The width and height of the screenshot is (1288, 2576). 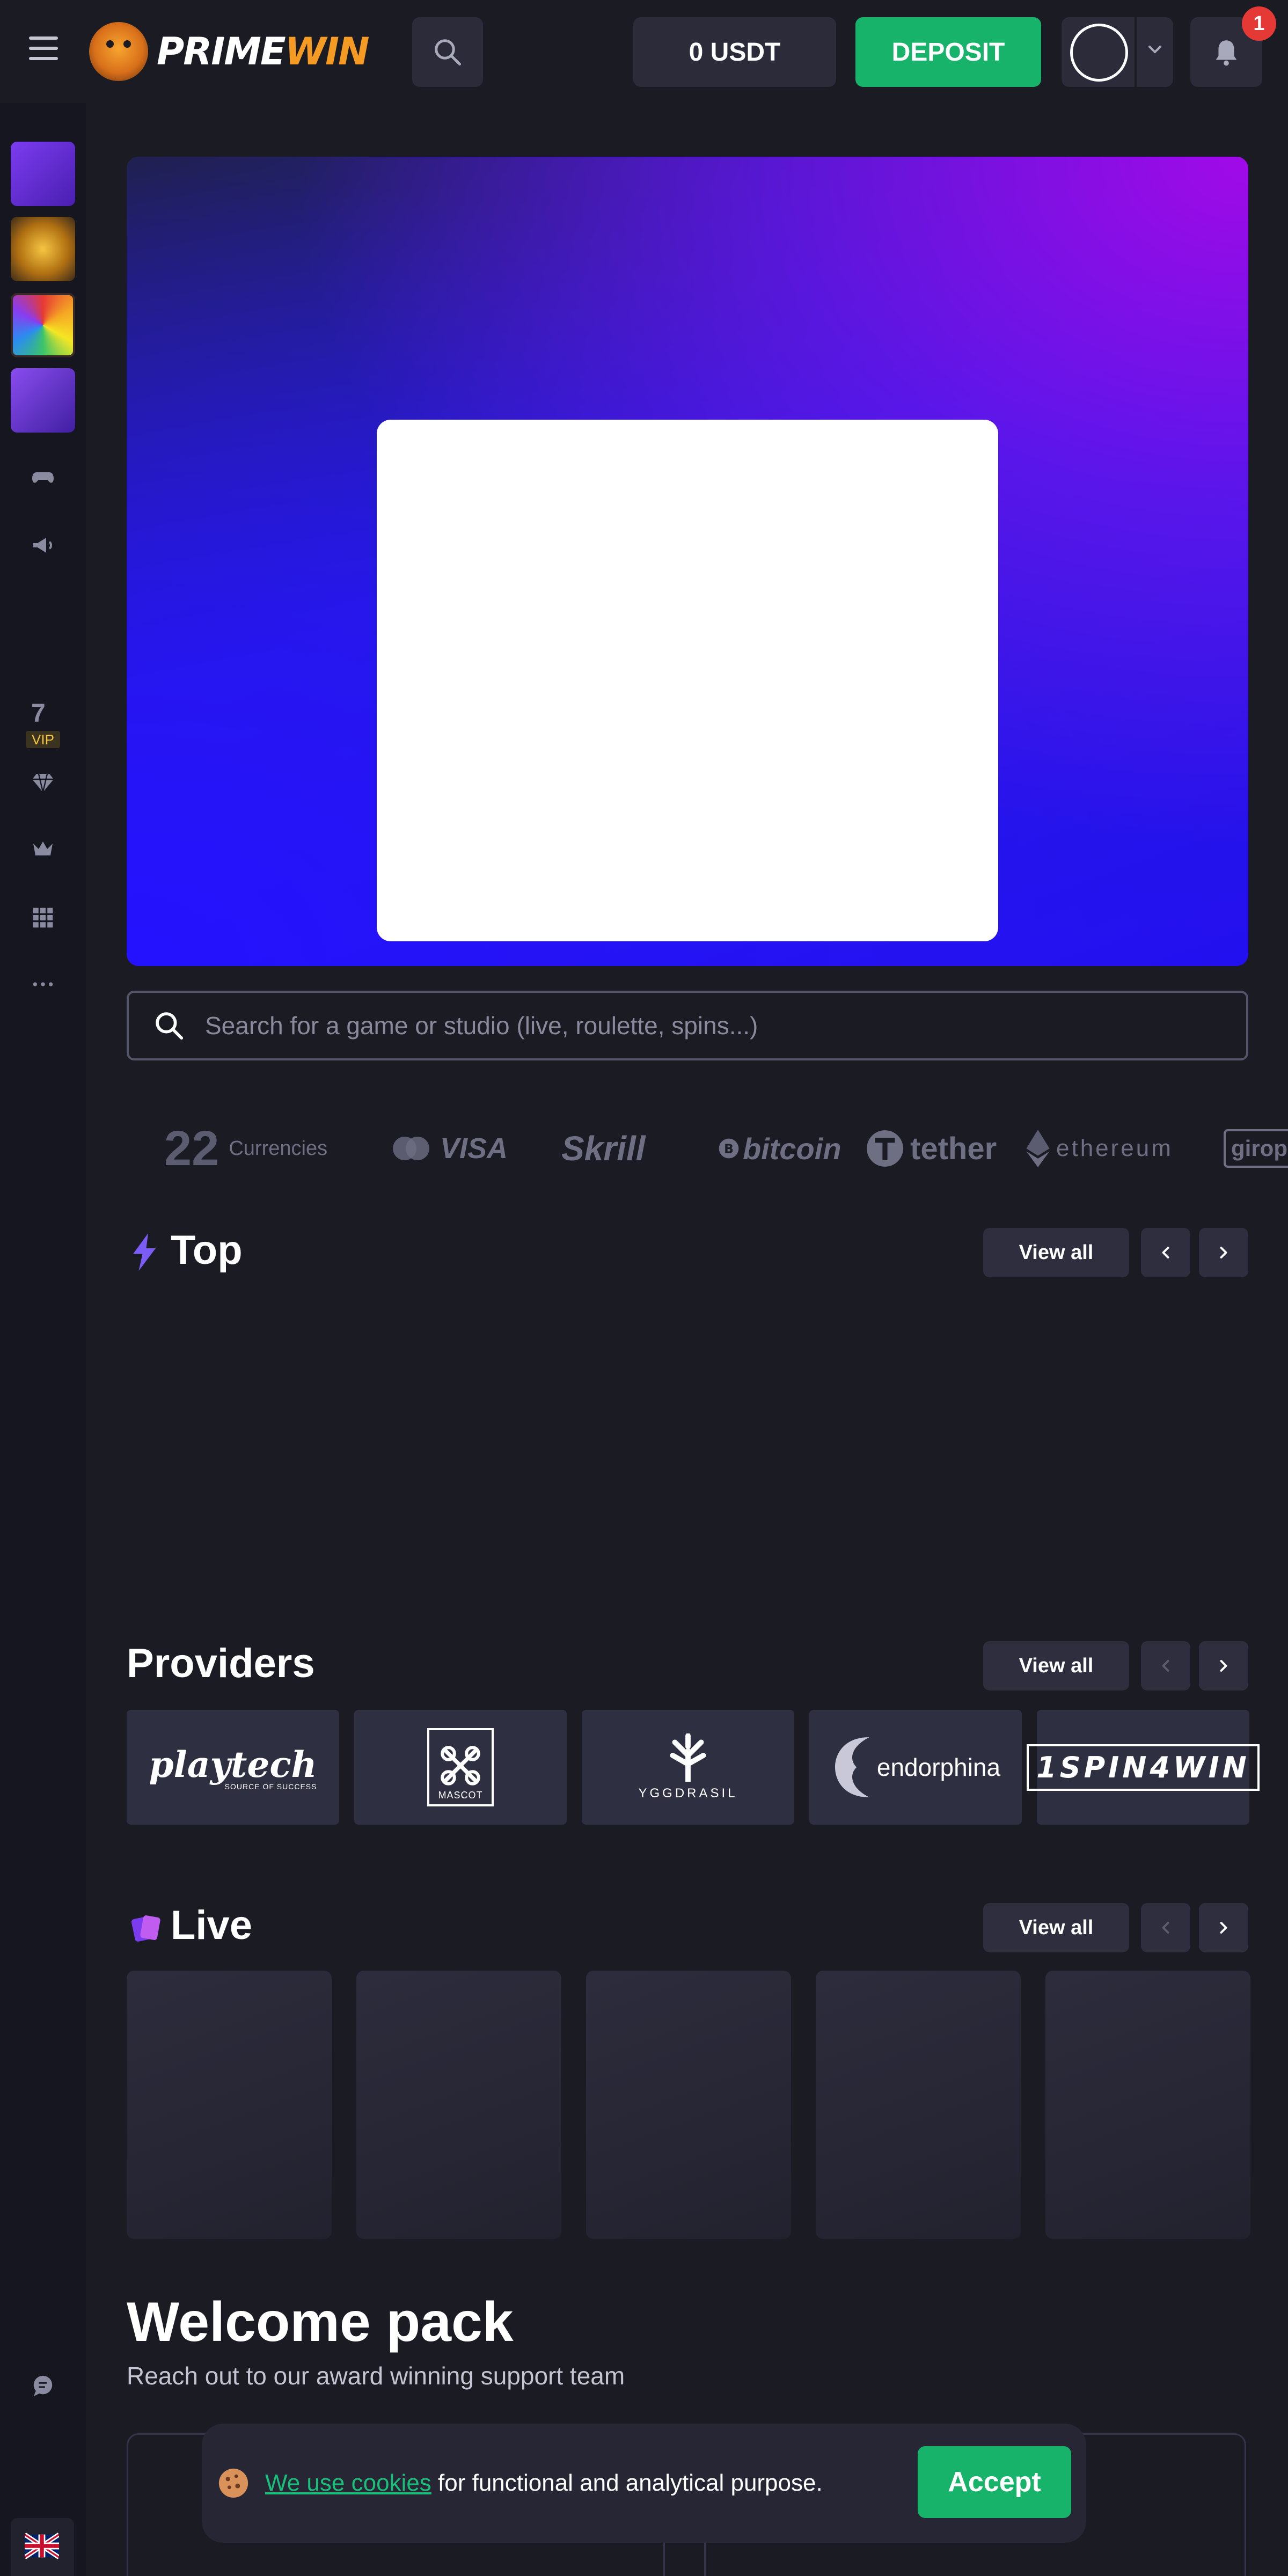 What do you see at coordinates (948, 52) in the screenshot?
I see `deposit-button: DEPOSIT` at bounding box center [948, 52].